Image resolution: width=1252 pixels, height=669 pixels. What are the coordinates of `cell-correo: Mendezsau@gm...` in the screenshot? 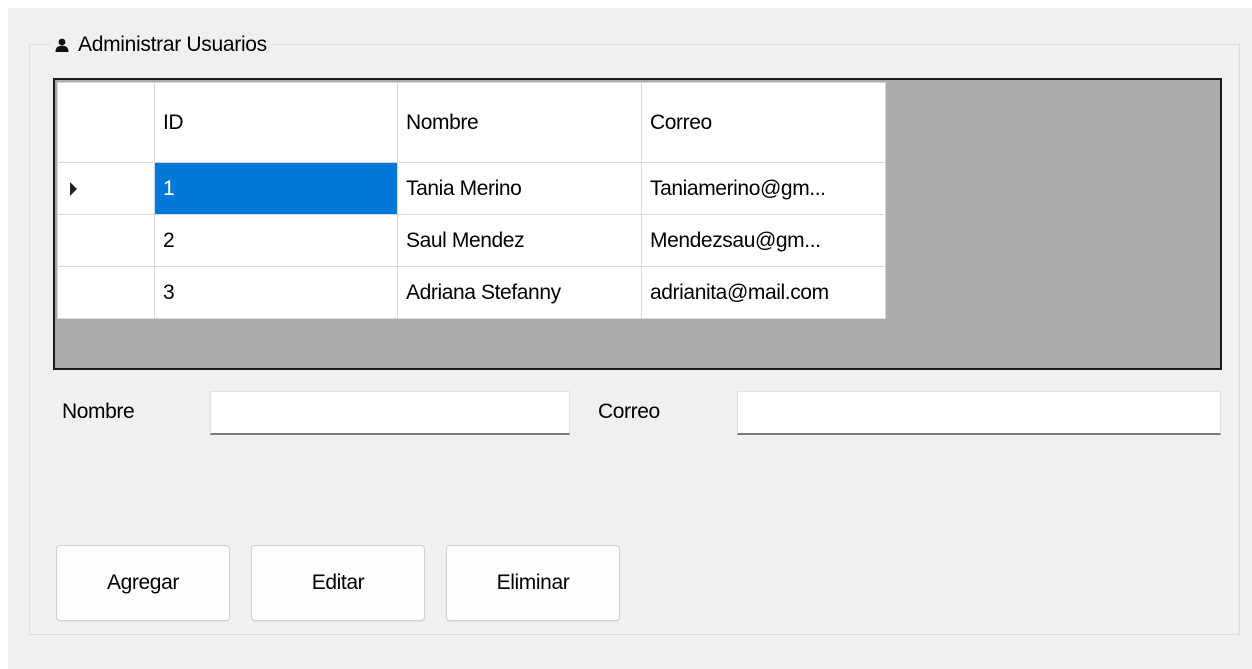 It's located at (763, 240).